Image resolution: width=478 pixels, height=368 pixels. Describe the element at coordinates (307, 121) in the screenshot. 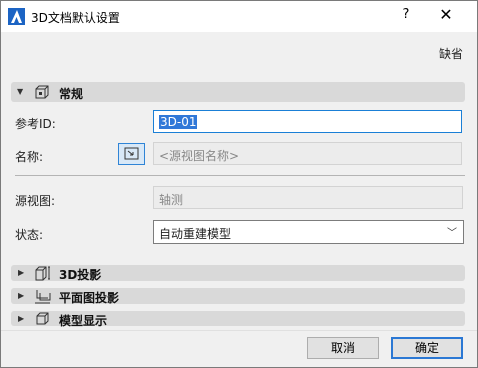

I see `ref-id-input: 3D-01` at that location.